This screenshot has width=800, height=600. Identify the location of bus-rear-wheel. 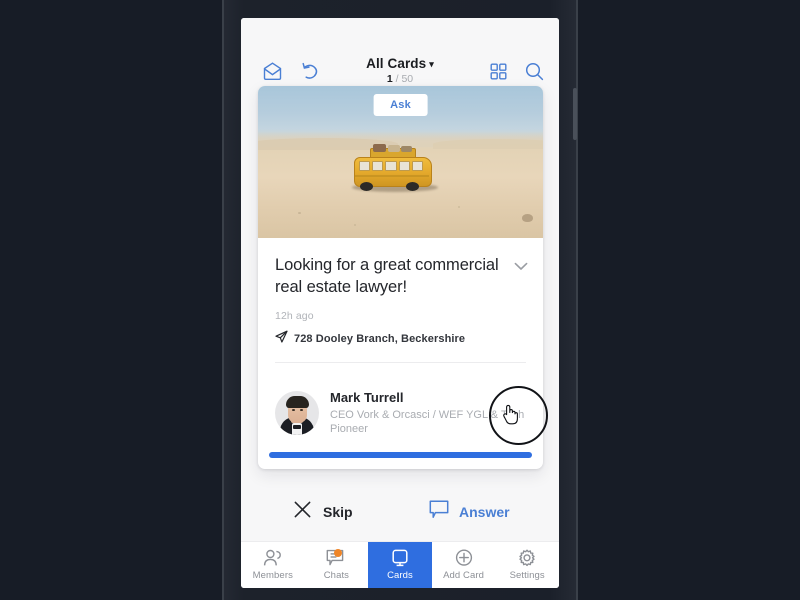
(412, 186).